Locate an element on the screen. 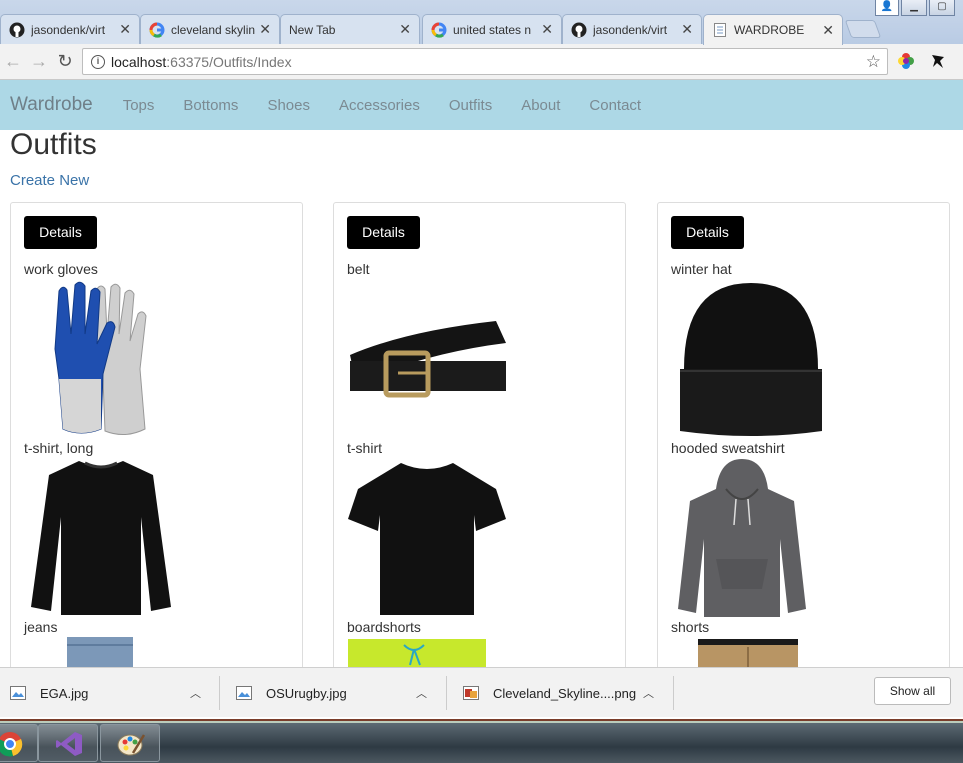 The width and height of the screenshot is (963, 763). taskbar-item-paint is located at coordinates (130, 743).